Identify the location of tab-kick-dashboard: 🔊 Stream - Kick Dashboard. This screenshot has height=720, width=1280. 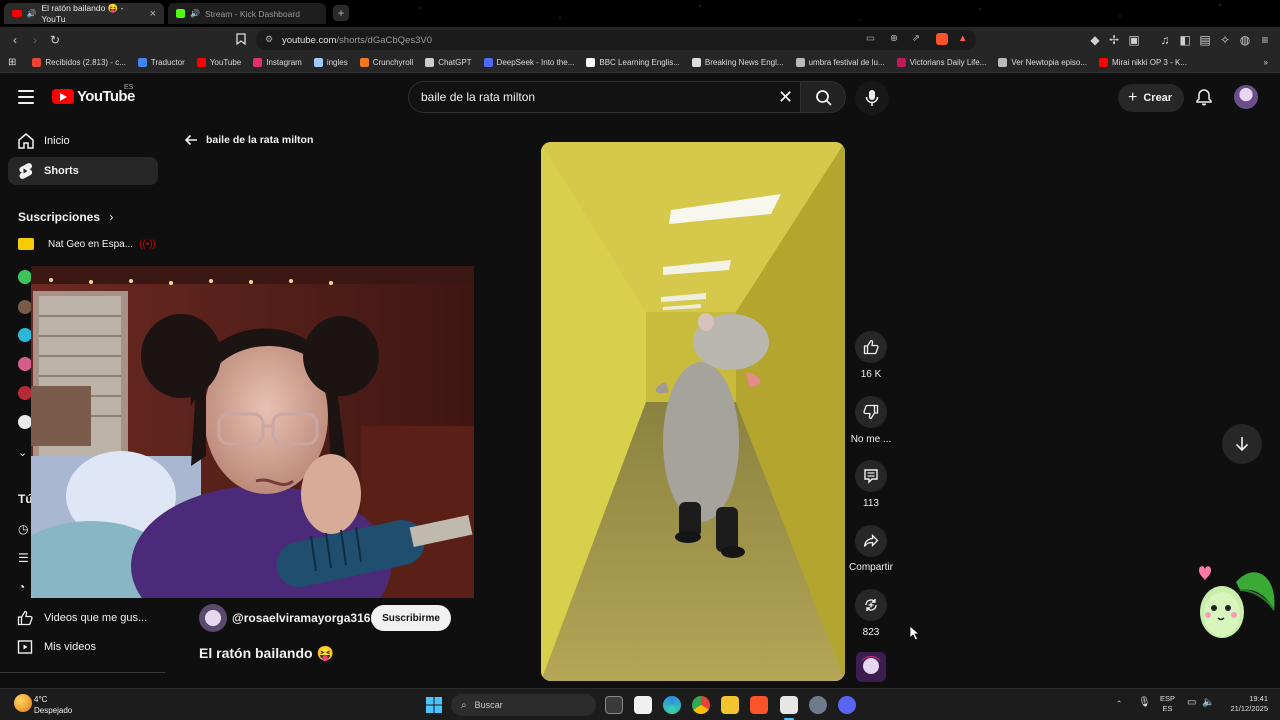
(247, 13).